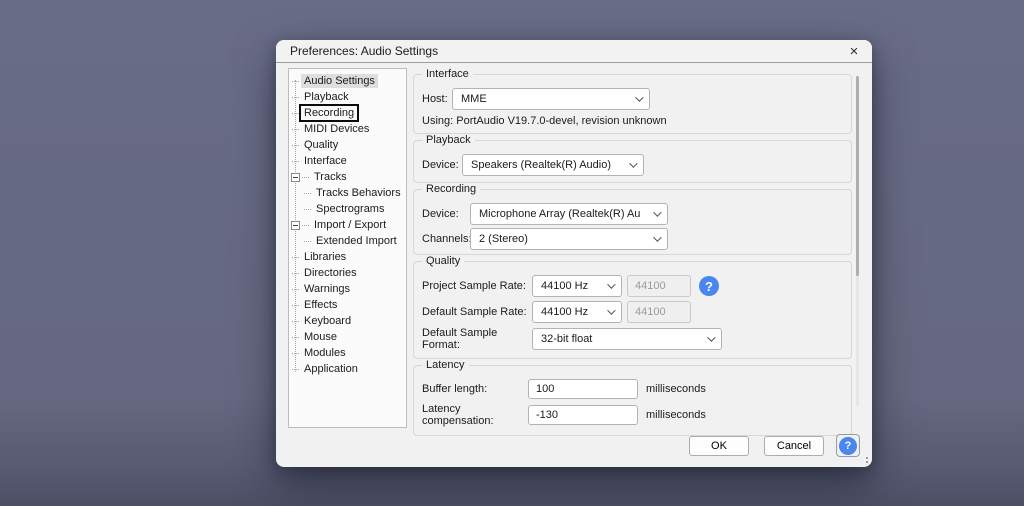 Image resolution: width=1024 pixels, height=506 pixels. Describe the element at coordinates (347, 353) in the screenshot. I see `sidebar-item-modules: Modules` at that location.